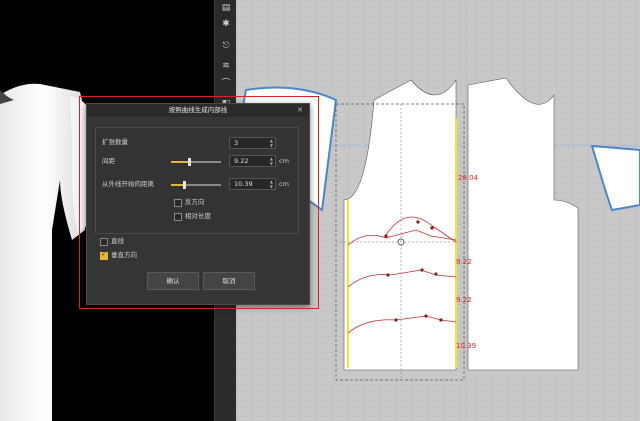  Describe the element at coordinates (464, 262) in the screenshot. I see `measure-label-2: 9.22` at that location.